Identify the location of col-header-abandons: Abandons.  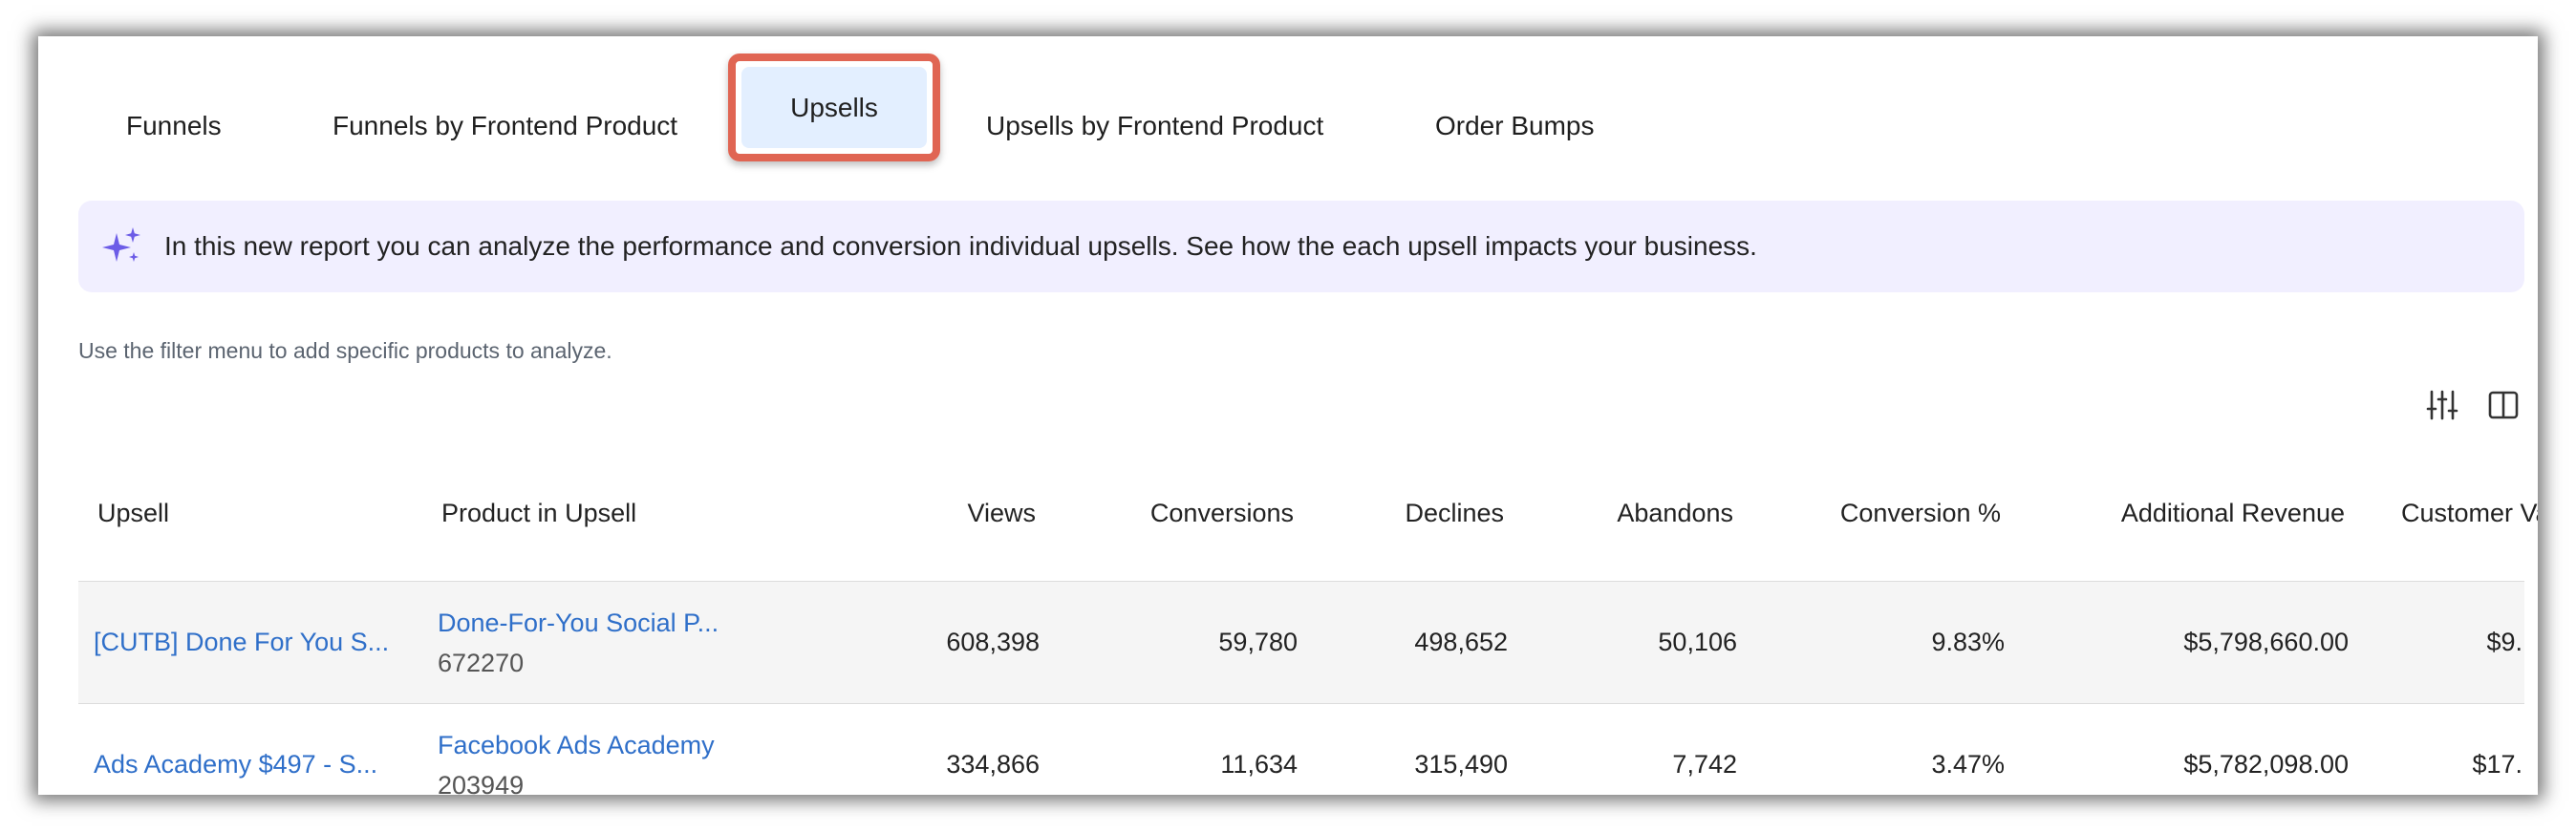
(1675, 513).